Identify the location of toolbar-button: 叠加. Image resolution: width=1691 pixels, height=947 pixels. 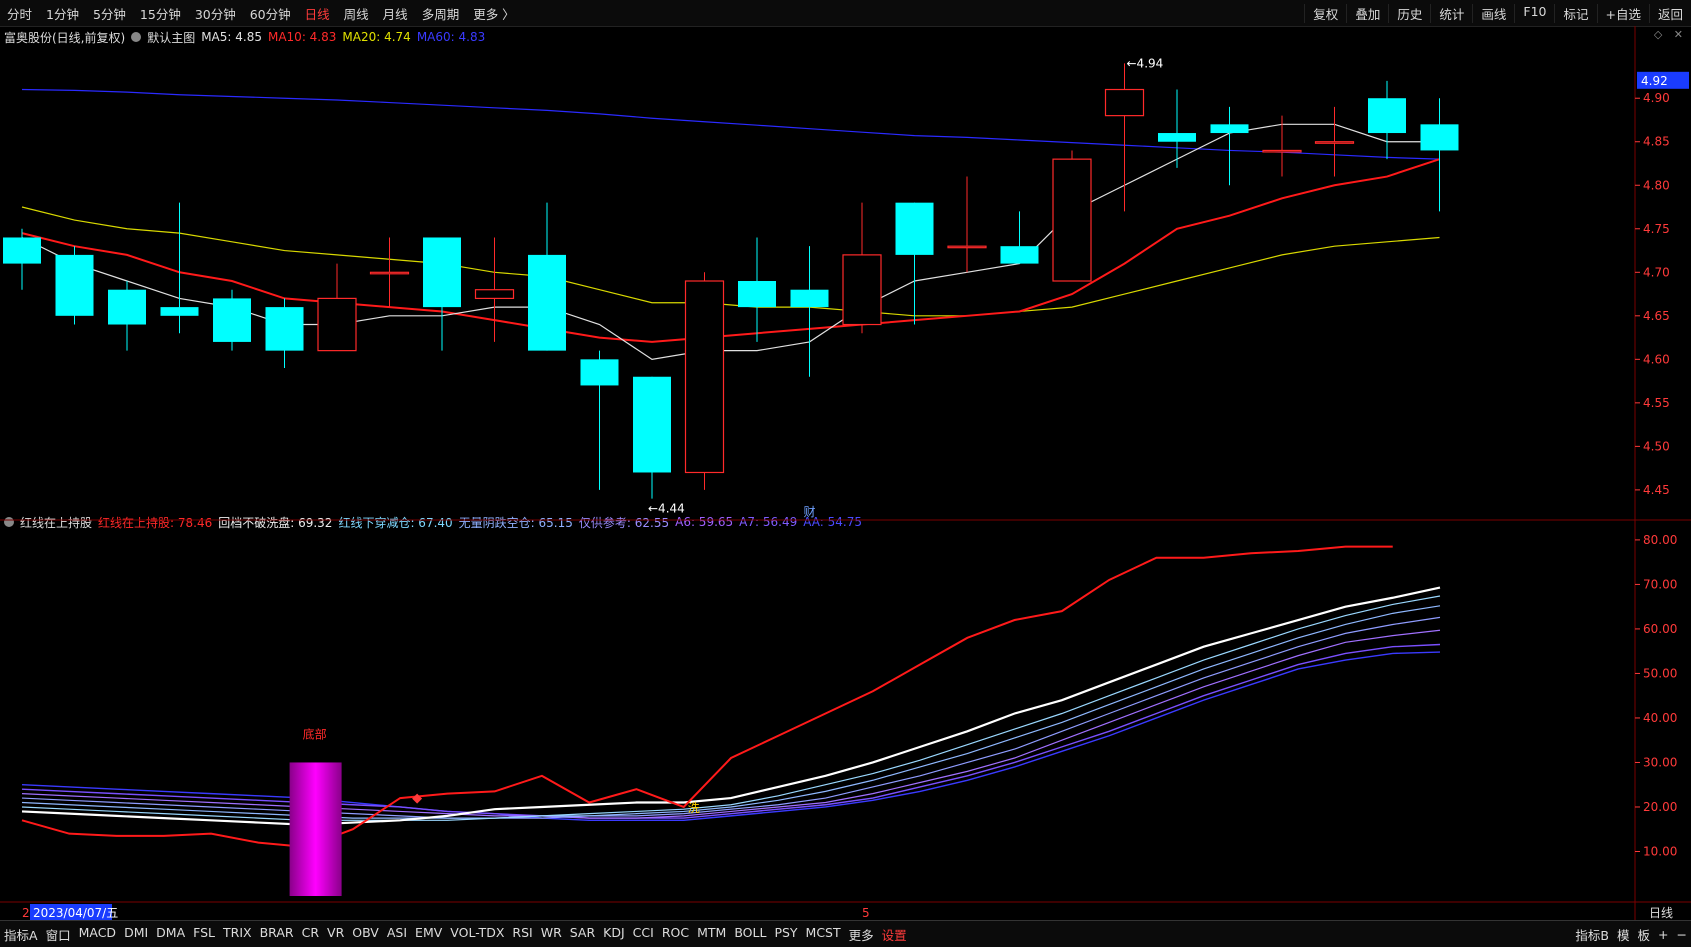
(1367, 13).